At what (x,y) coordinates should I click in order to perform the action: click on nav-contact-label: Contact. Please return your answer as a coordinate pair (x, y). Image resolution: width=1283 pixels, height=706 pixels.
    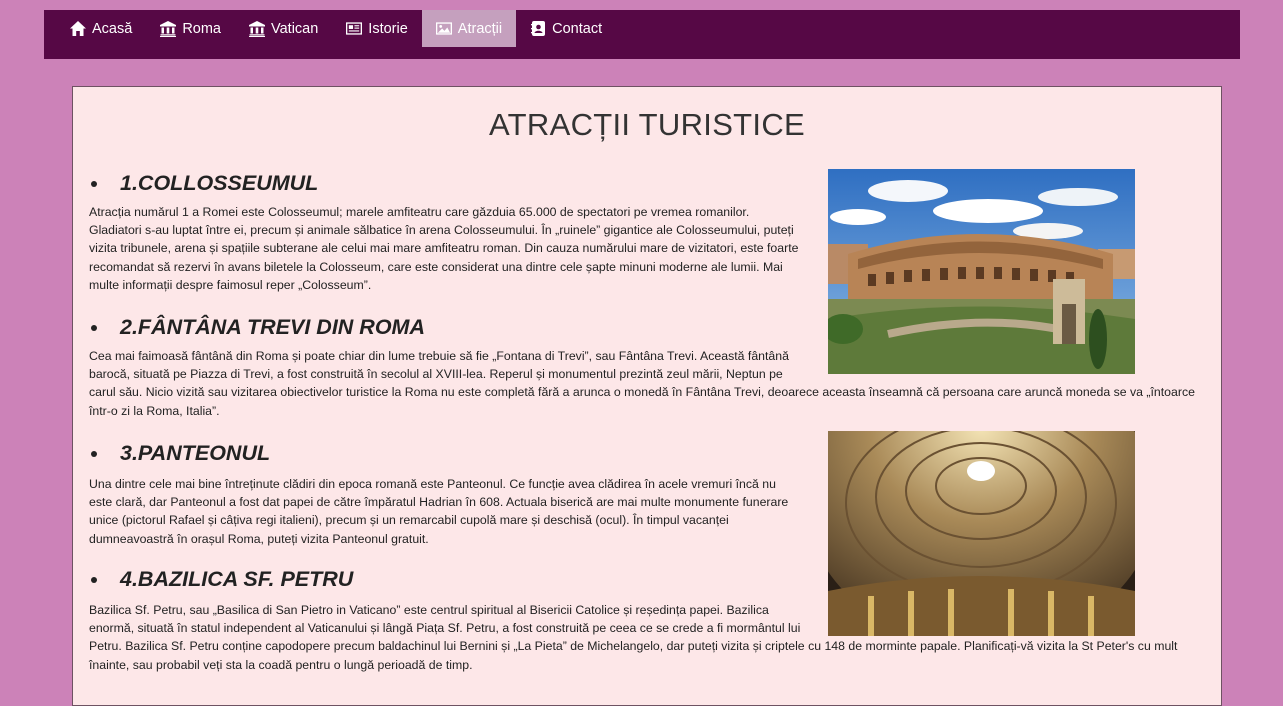
    Looking at the image, I should click on (577, 28).